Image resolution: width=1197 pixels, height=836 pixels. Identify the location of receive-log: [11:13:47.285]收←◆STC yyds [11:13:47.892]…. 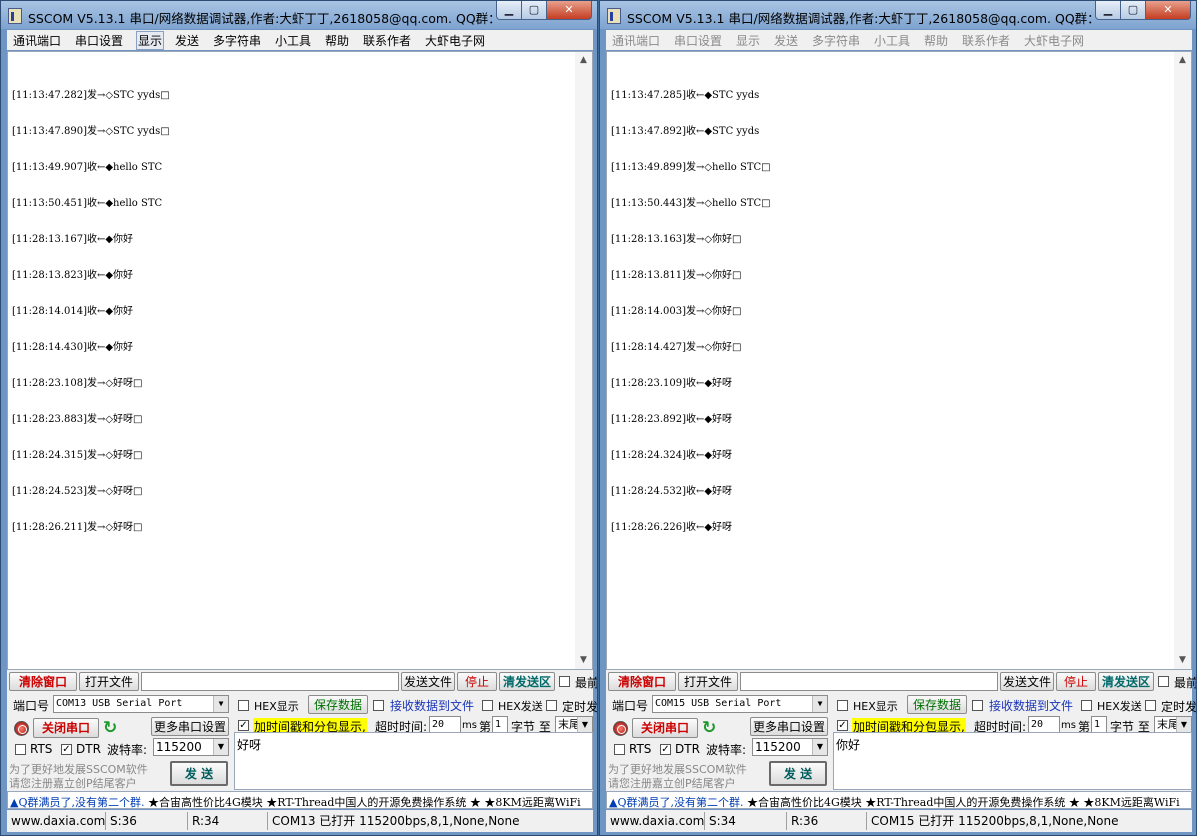
(691, 312).